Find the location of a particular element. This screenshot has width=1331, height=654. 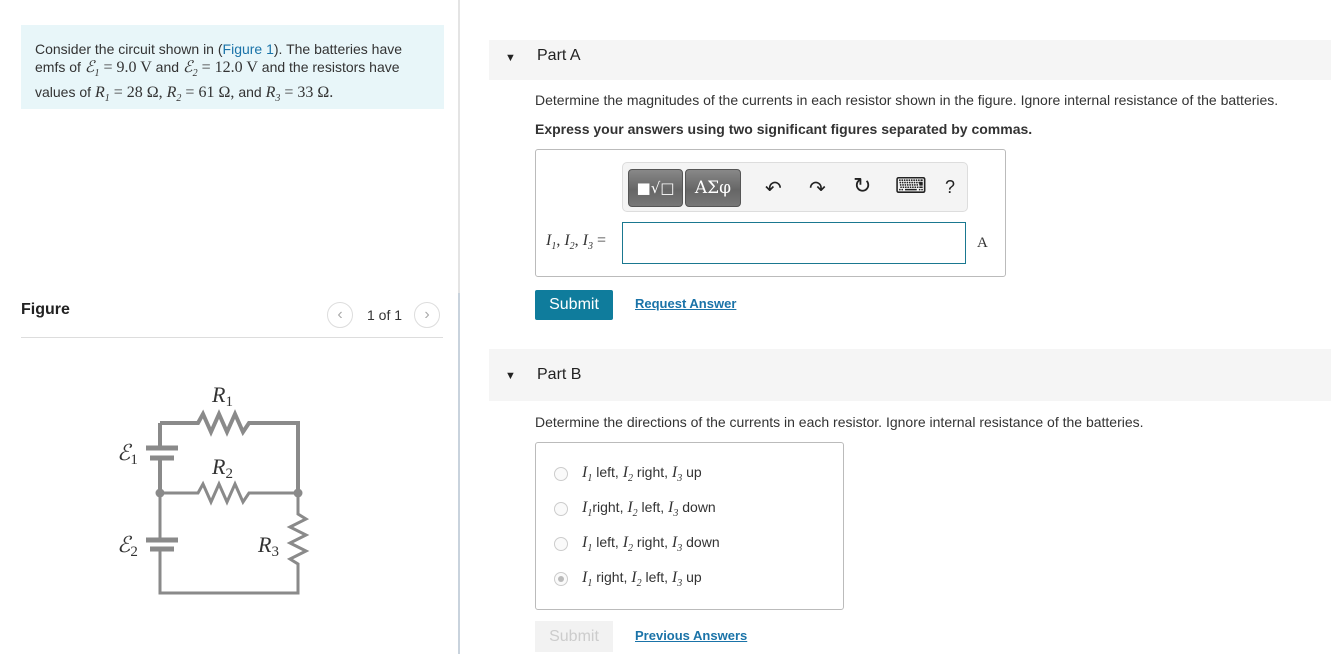

part-b-label: Part B is located at coordinates (559, 374).